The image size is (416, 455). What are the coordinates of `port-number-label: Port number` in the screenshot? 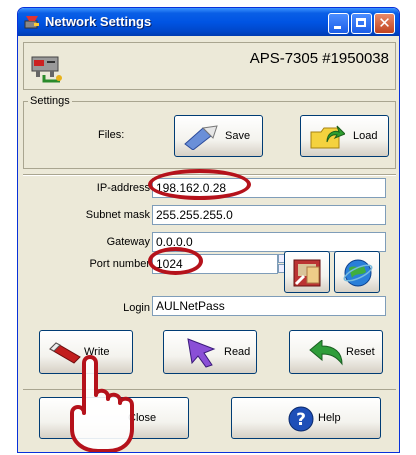 It's located at (119, 264).